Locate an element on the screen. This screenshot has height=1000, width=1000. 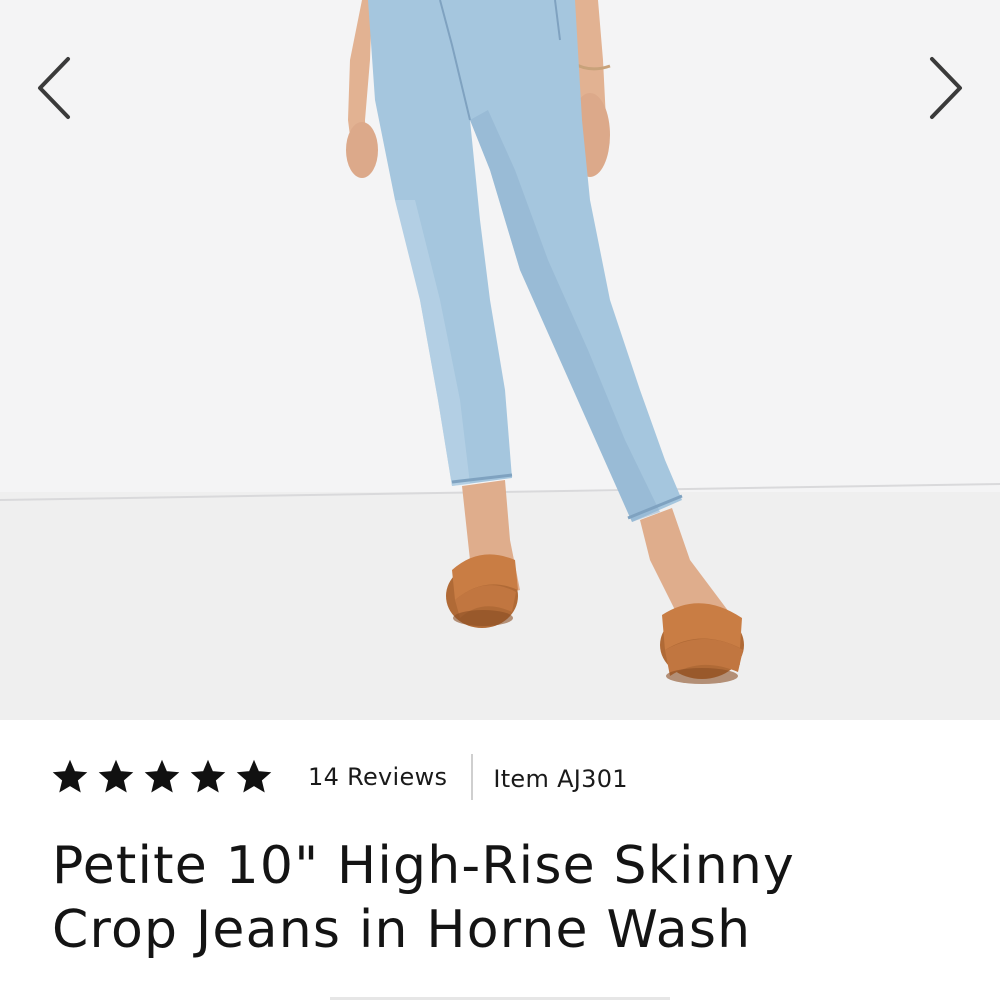
chevron-right-icon is located at coordinates (946, 88).